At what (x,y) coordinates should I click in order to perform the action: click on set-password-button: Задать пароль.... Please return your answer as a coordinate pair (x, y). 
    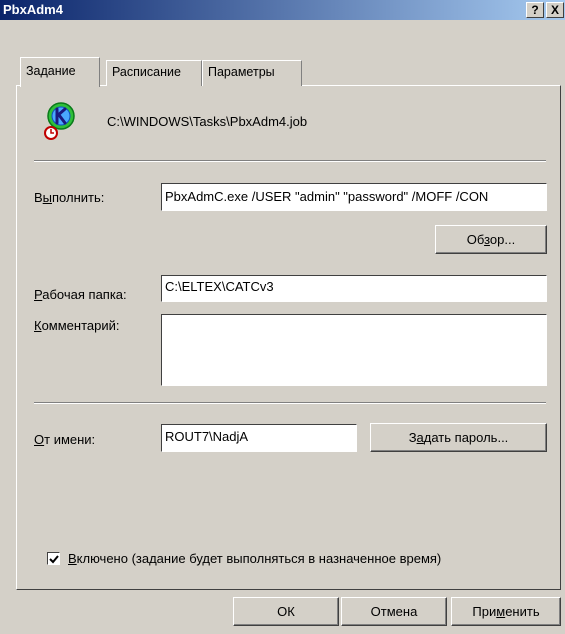
    Looking at the image, I should click on (458, 437).